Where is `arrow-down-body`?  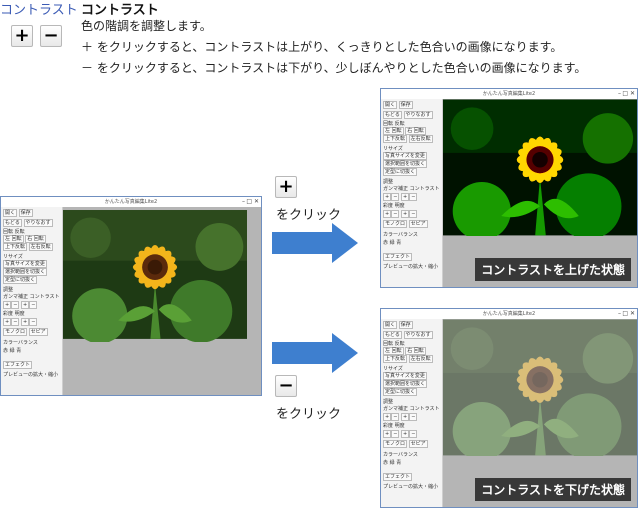
arrow-down-body is located at coordinates (302, 353).